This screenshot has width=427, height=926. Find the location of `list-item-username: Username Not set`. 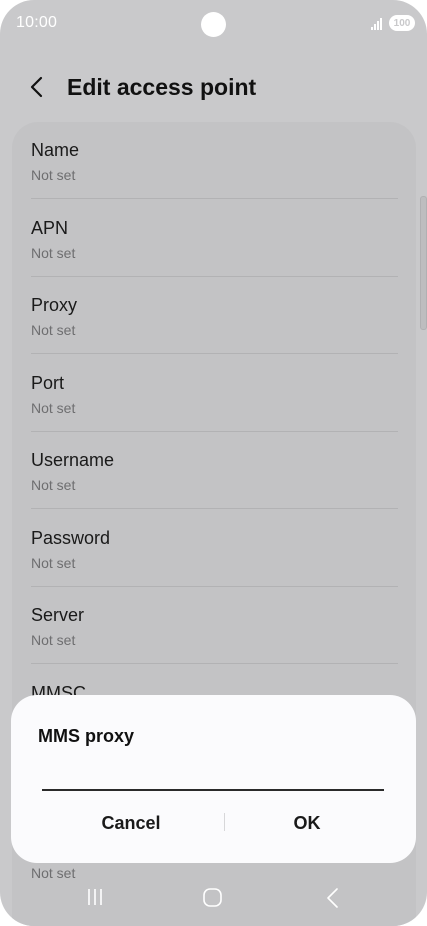

list-item-username: Username Not set is located at coordinates (214, 470).